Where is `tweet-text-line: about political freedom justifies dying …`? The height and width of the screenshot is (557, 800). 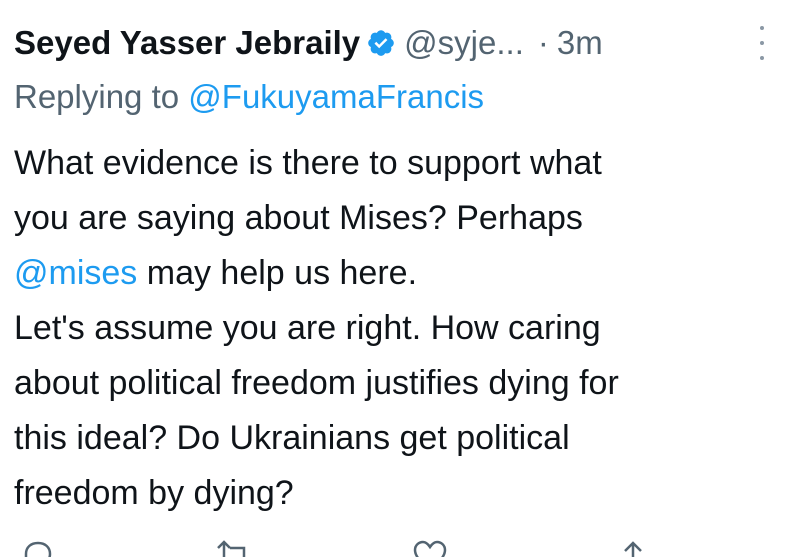
tweet-text-line: about political freedom justifies dying … is located at coordinates (316, 383).